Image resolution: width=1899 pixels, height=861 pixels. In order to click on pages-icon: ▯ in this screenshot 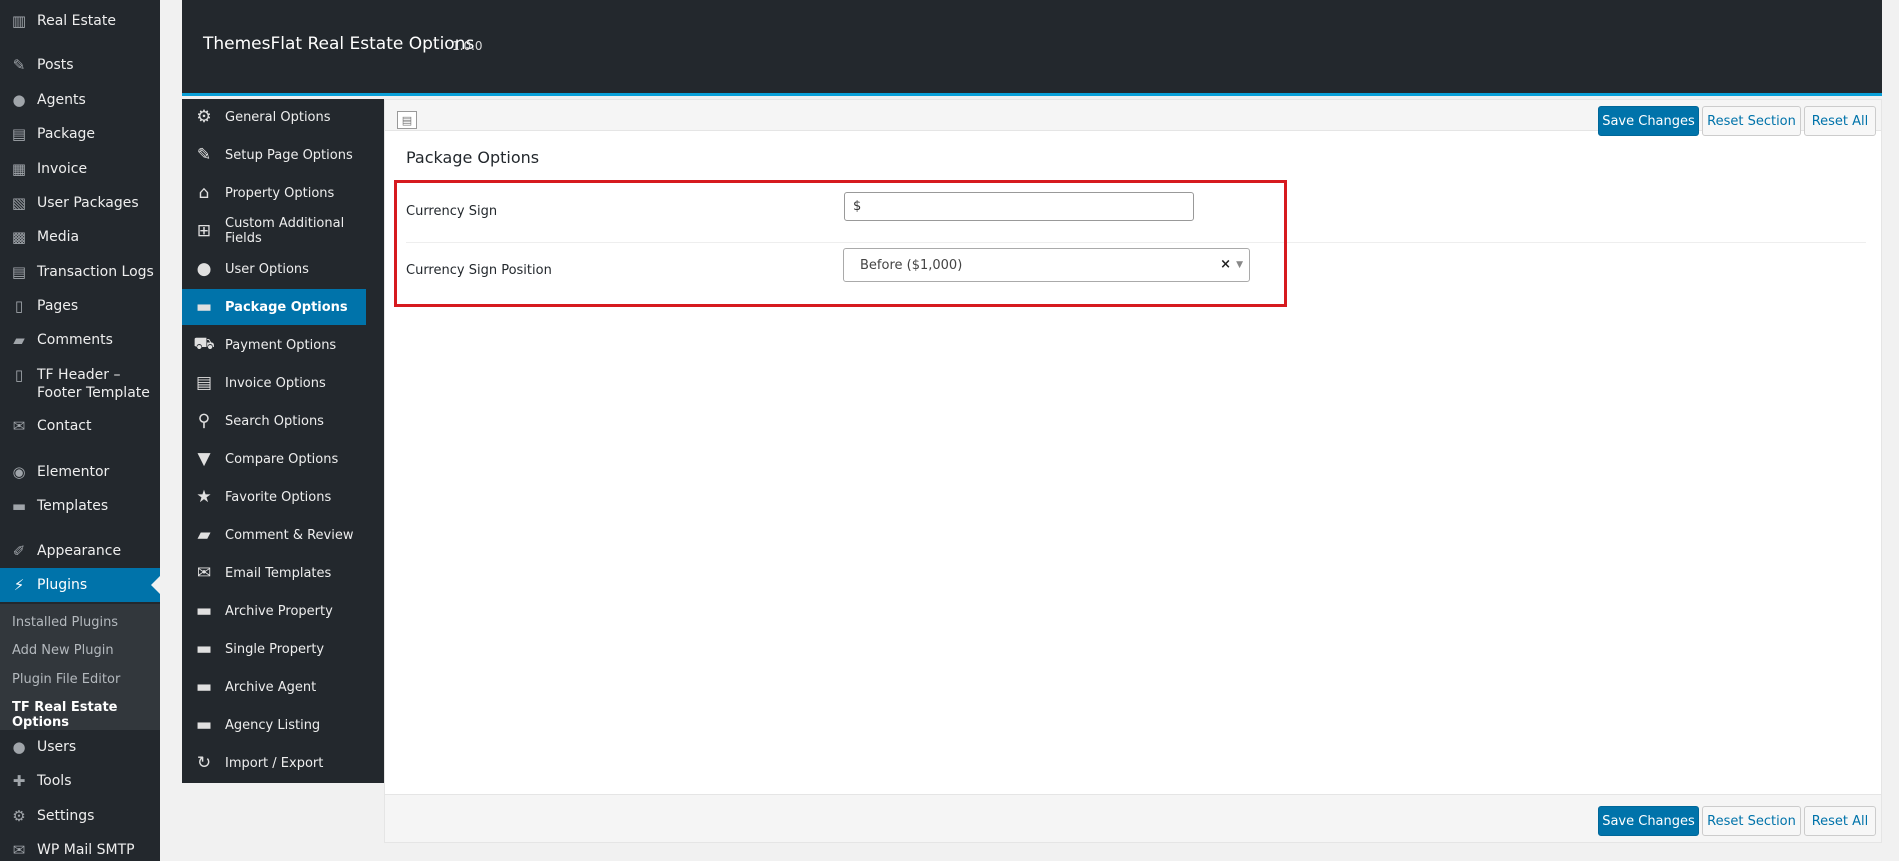, I will do `click(19, 306)`.